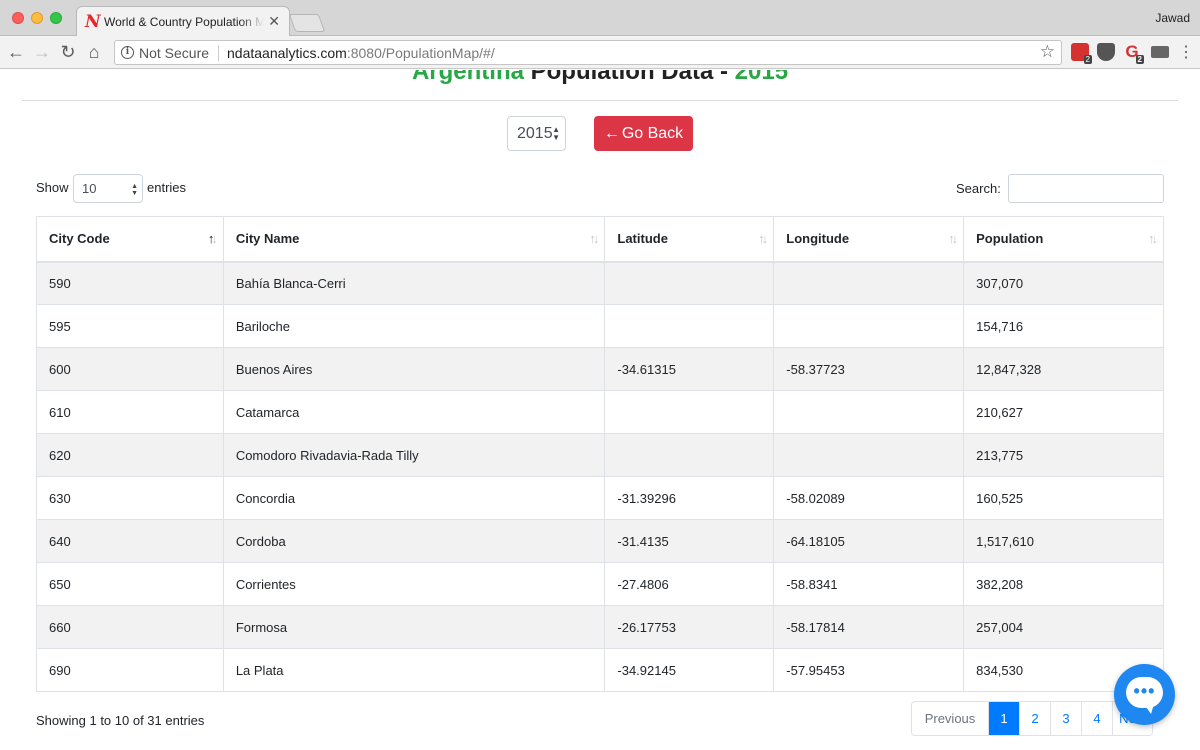 The height and width of the screenshot is (750, 1200). I want to click on column-header-label: Longitude, so click(818, 239).